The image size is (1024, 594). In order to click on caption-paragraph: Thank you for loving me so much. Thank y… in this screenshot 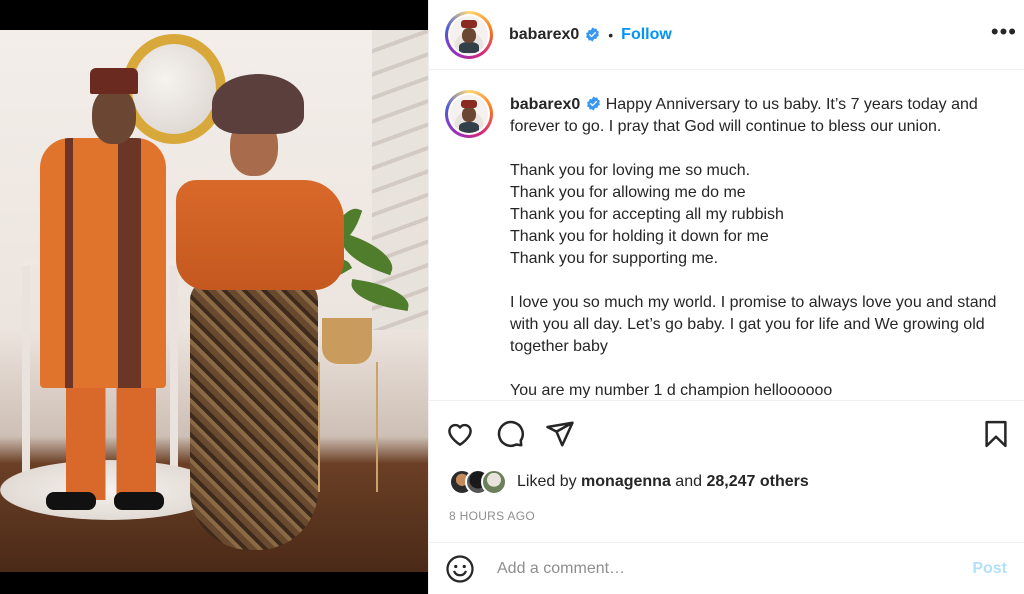, I will do `click(647, 214)`.